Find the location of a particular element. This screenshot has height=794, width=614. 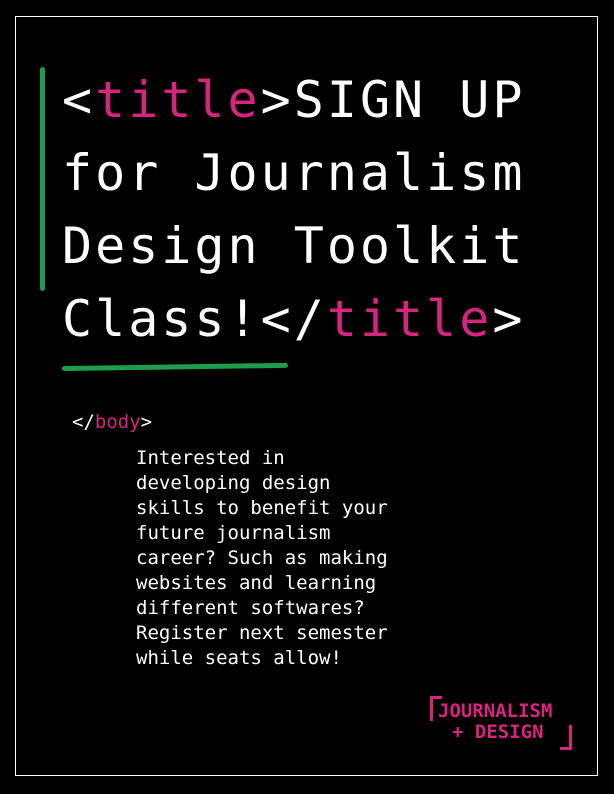

headline-line-3: Design Toolkit is located at coordinates (294, 246).